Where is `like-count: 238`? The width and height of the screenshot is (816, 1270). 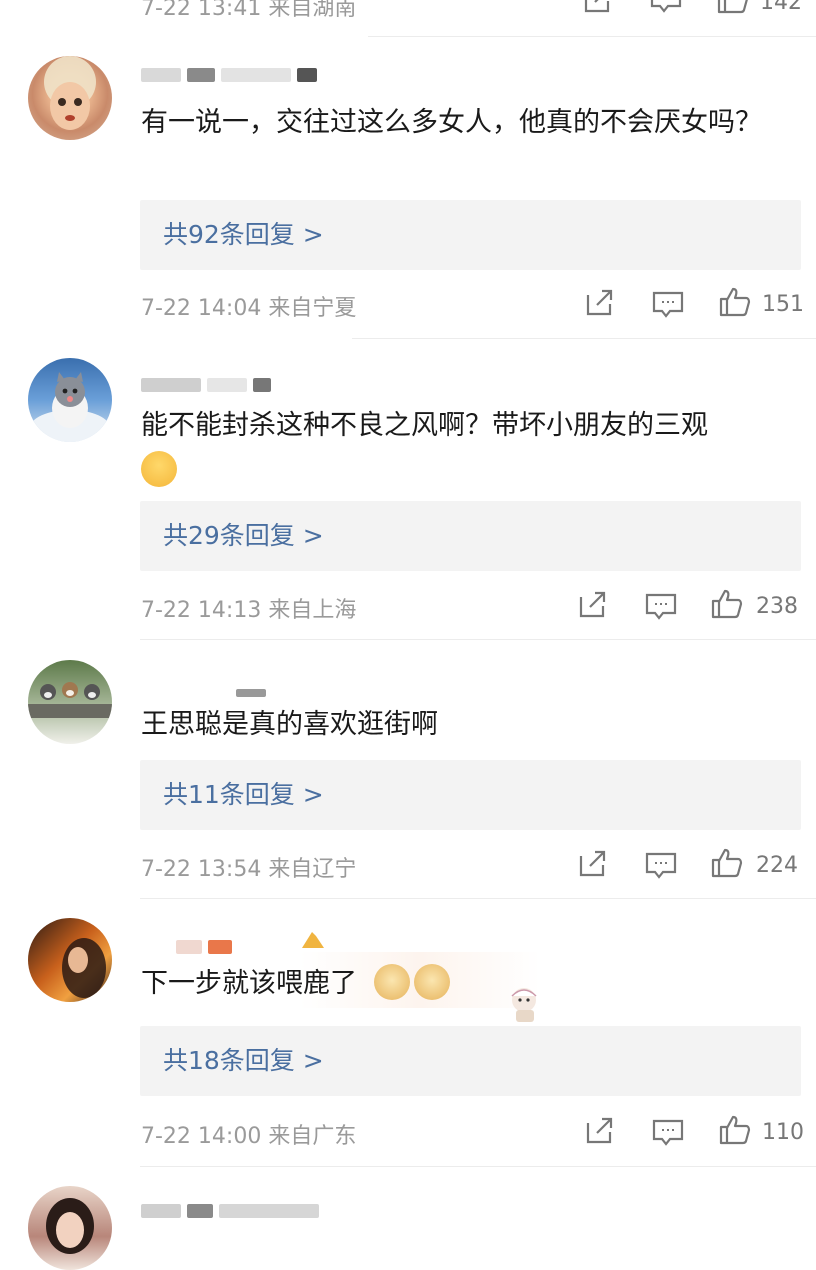
like-count: 238 is located at coordinates (777, 606).